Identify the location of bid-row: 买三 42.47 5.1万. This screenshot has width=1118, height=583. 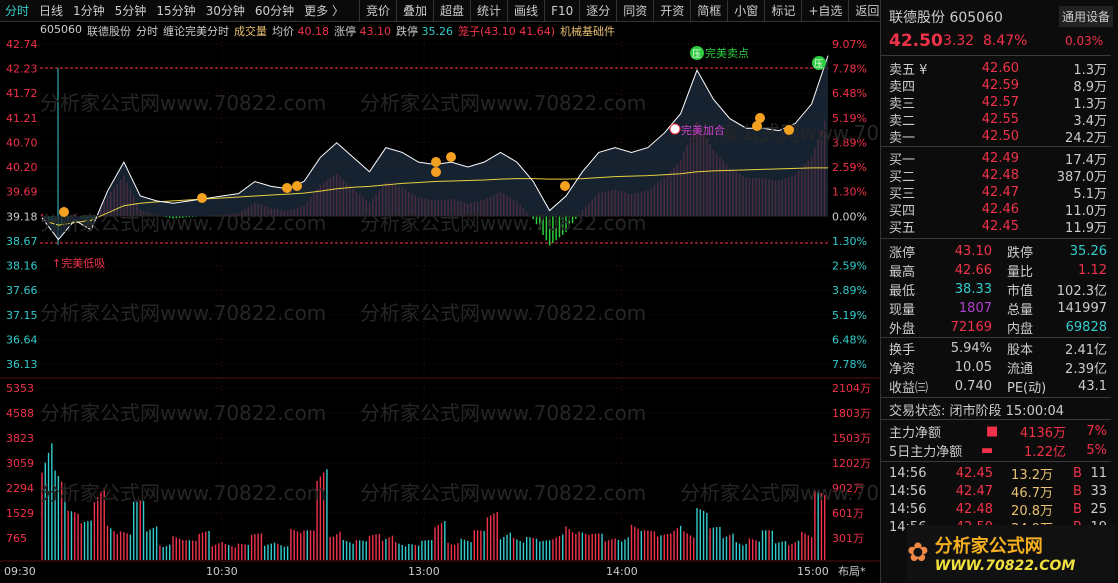
(996, 192).